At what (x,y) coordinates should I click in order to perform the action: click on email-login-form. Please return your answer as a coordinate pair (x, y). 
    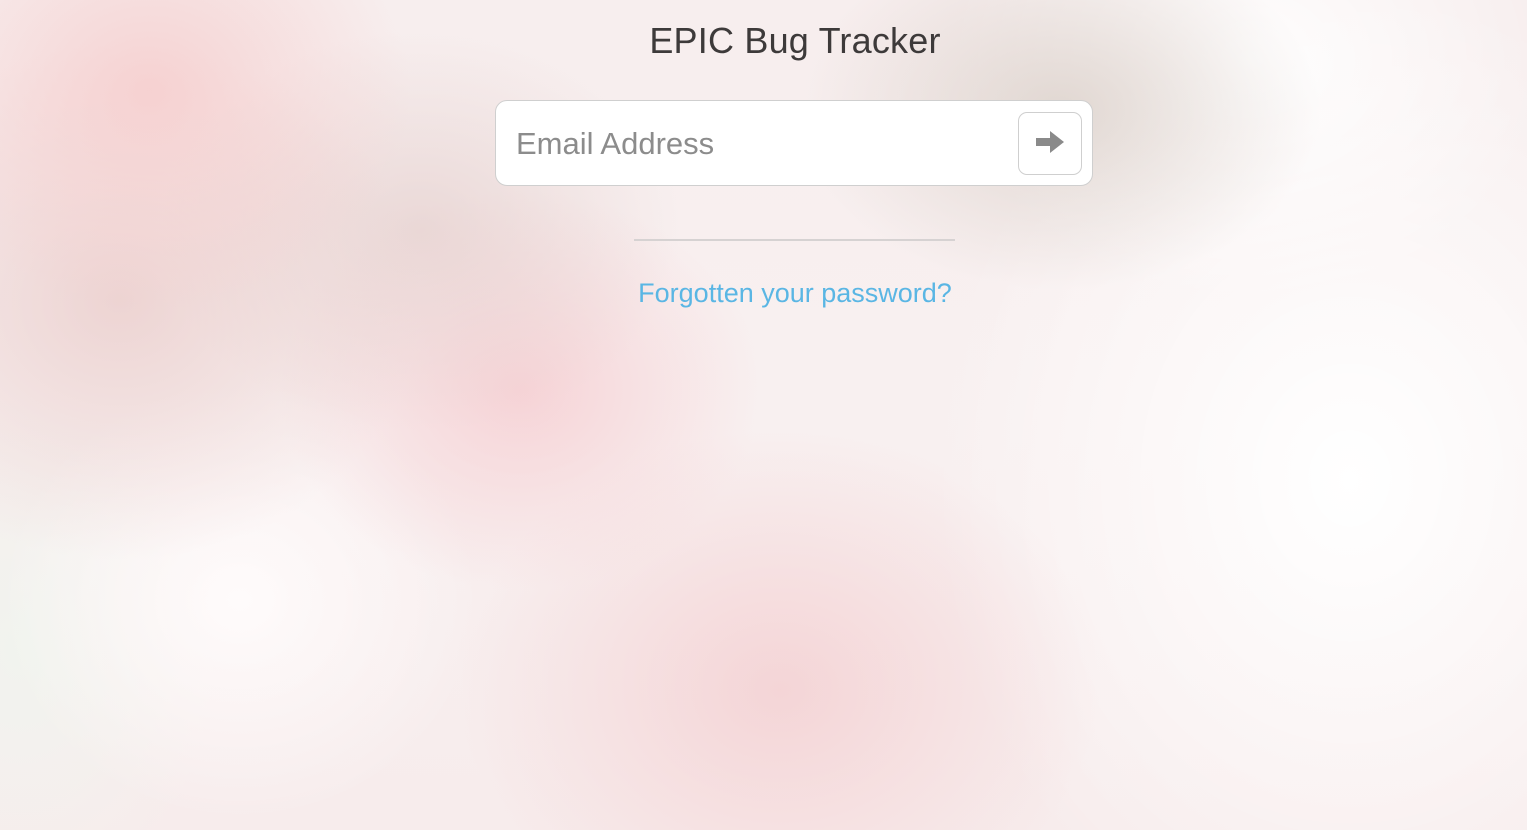
    Looking at the image, I should click on (794, 143).